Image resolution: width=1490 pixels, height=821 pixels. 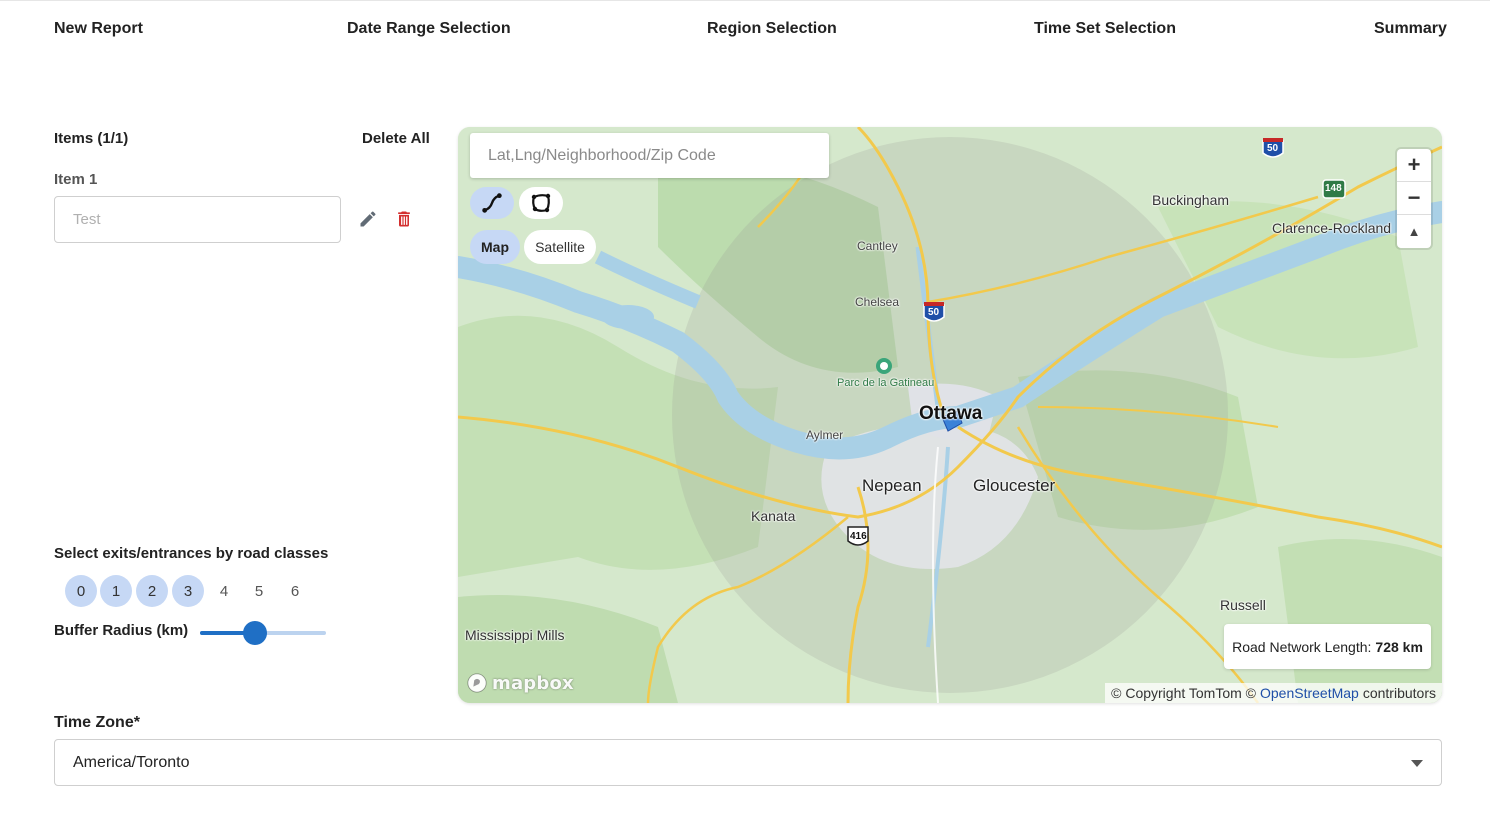 I want to click on zoom-in-button: +, so click(x=1414, y=165).